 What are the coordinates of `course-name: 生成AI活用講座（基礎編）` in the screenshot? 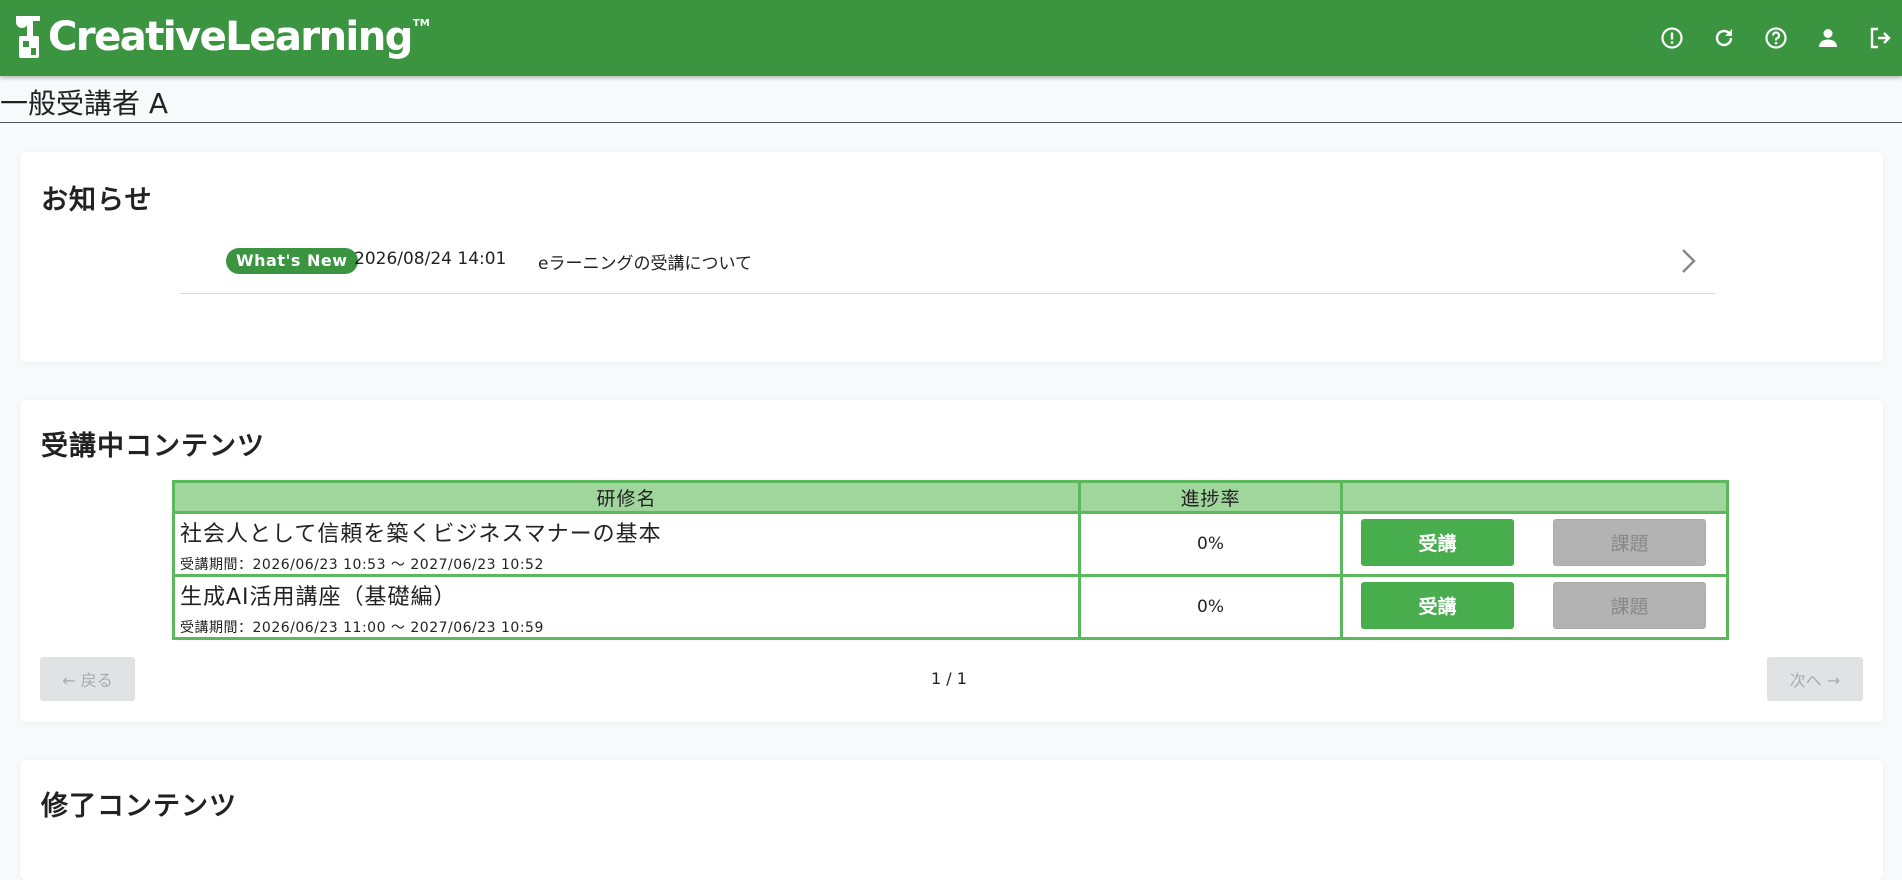 It's located at (318, 597).